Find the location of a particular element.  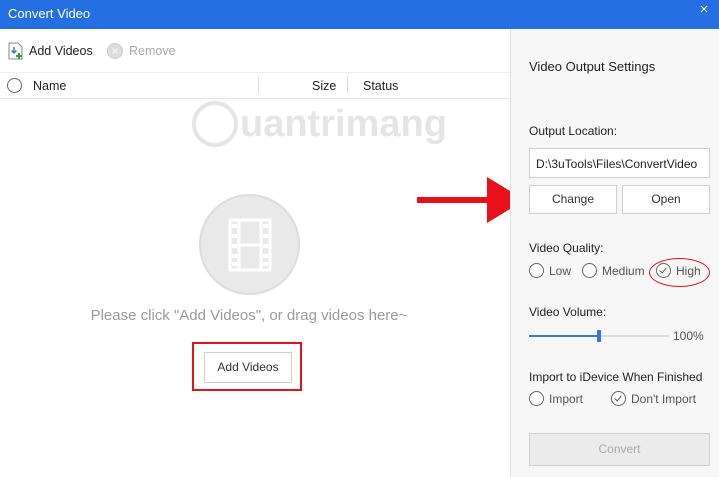

quality-label: Video Quality: is located at coordinates (566, 248).